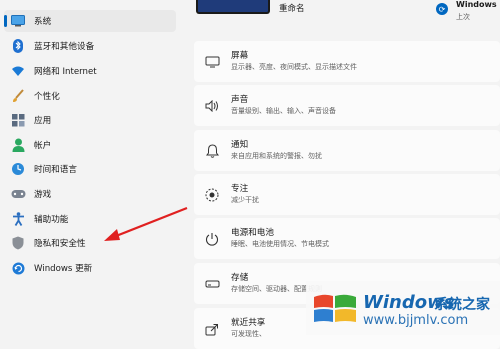 The image size is (500, 349). What do you see at coordinates (90, 21) in the screenshot?
I see `sidebar-item-system: 系统` at bounding box center [90, 21].